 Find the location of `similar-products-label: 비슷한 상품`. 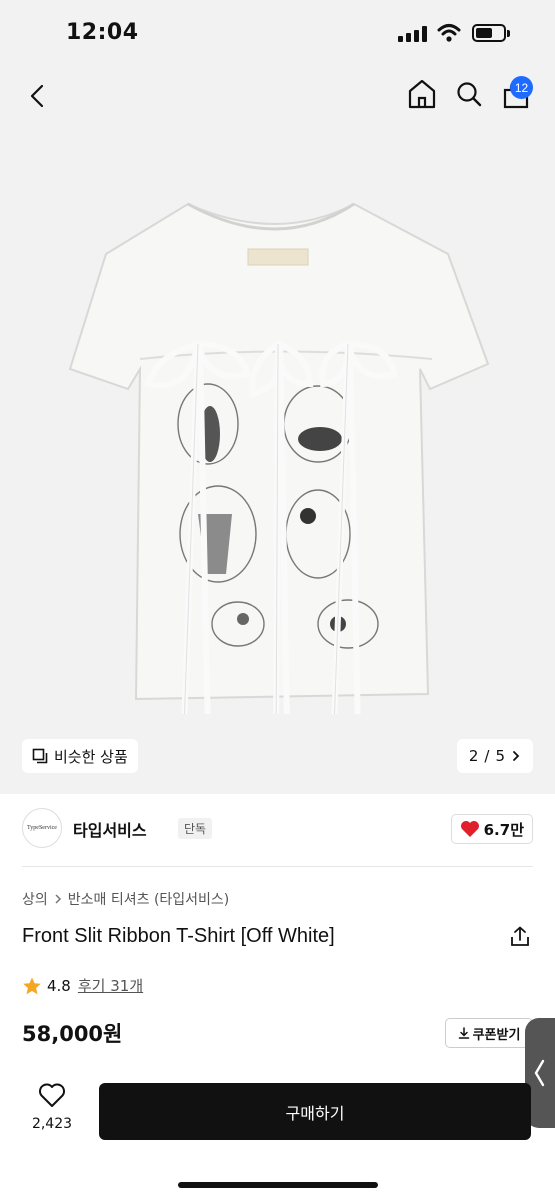

similar-products-label: 비슷한 상품 is located at coordinates (91, 756).